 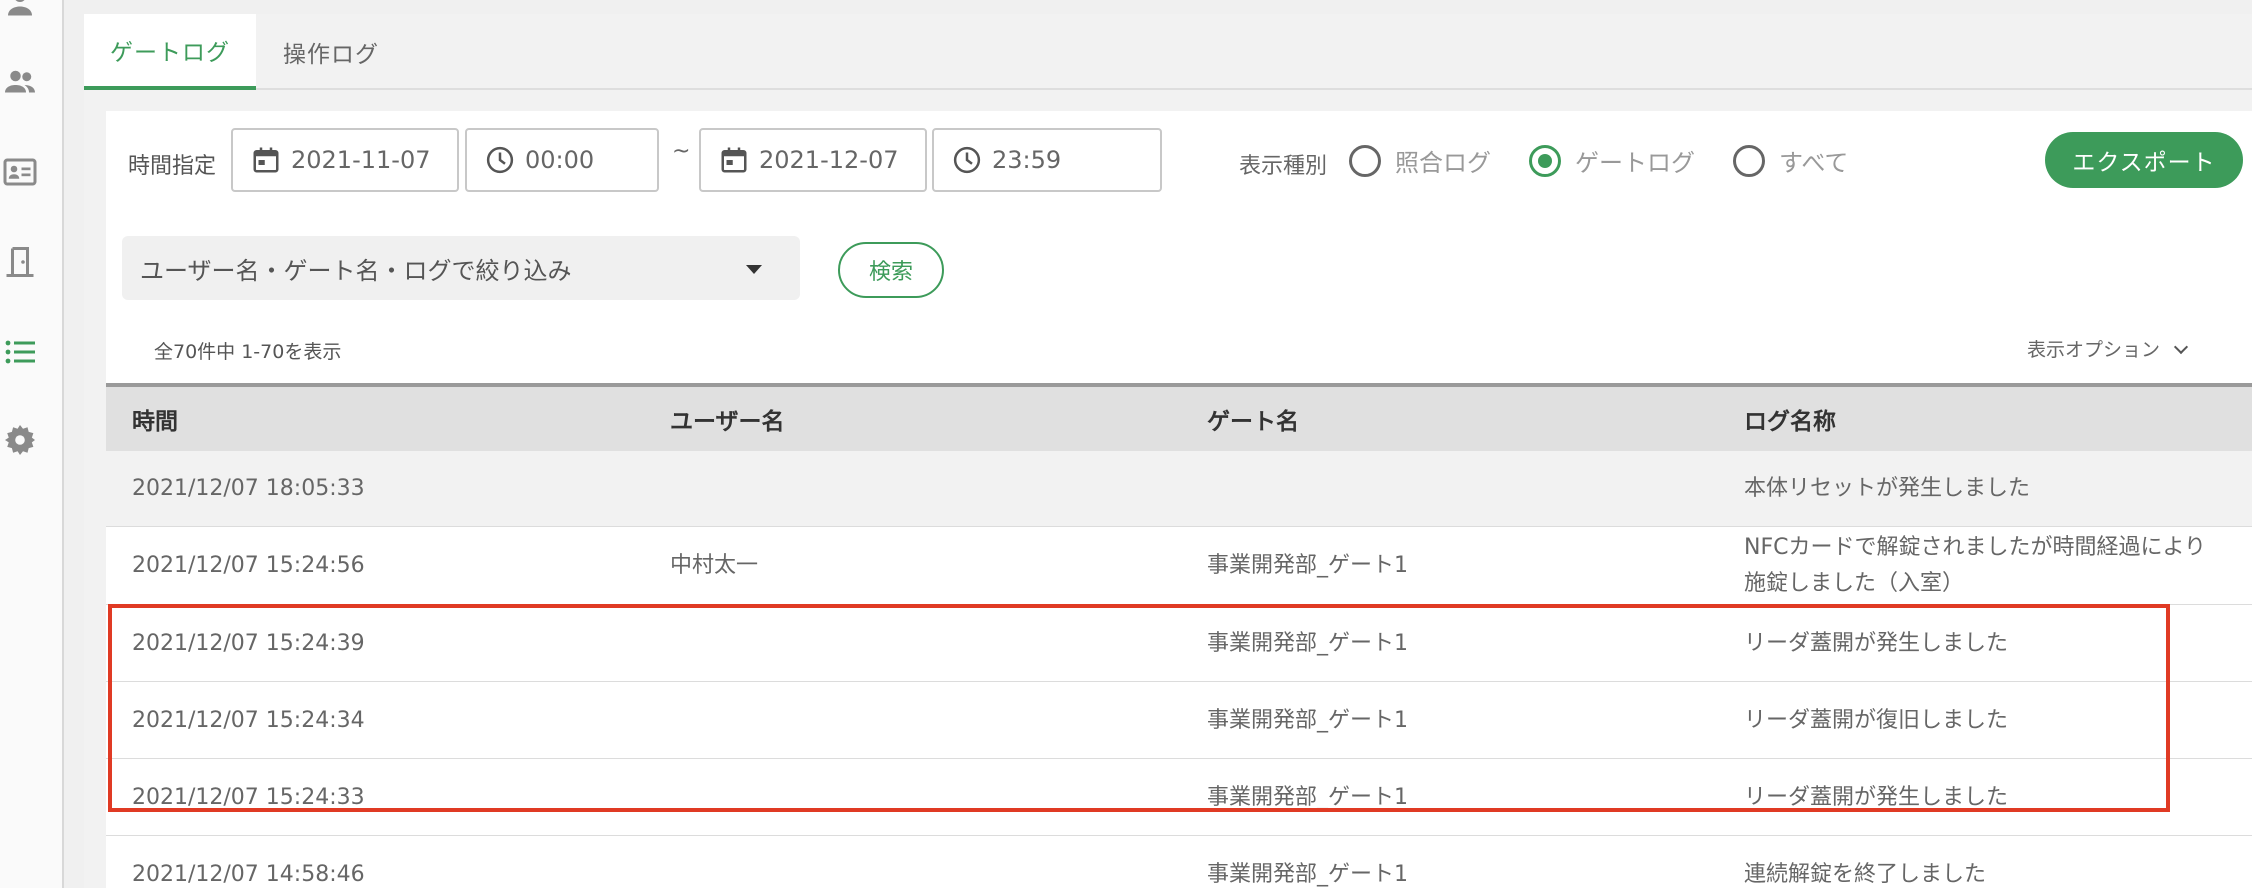 What do you see at coordinates (1790, 419) in the screenshot?
I see `column-header-log: ログ名称` at bounding box center [1790, 419].